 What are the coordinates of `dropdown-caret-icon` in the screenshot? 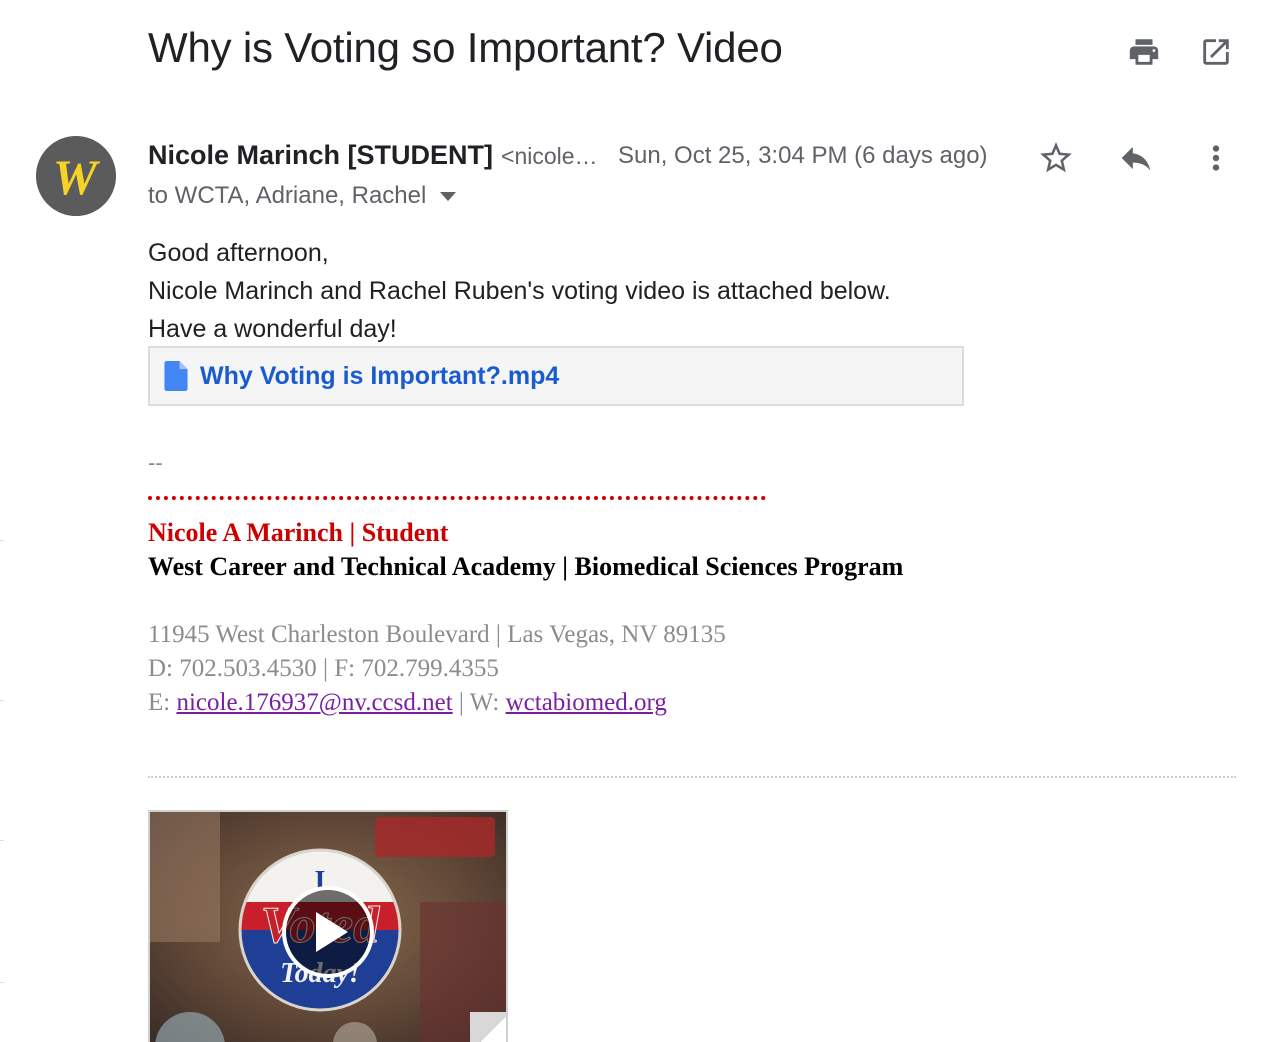 It's located at (448, 196).